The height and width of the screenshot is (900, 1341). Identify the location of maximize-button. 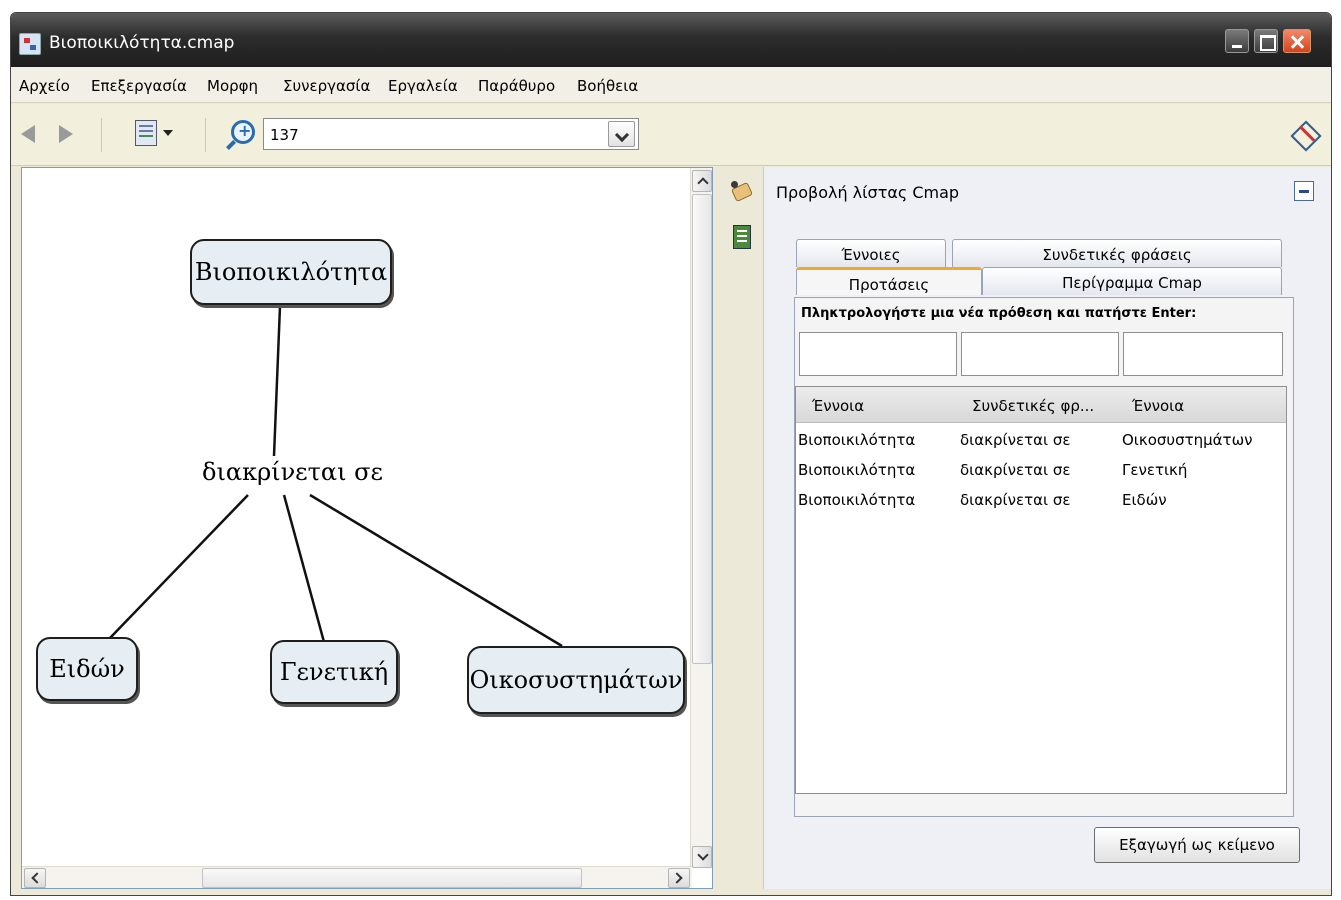
(1266, 41).